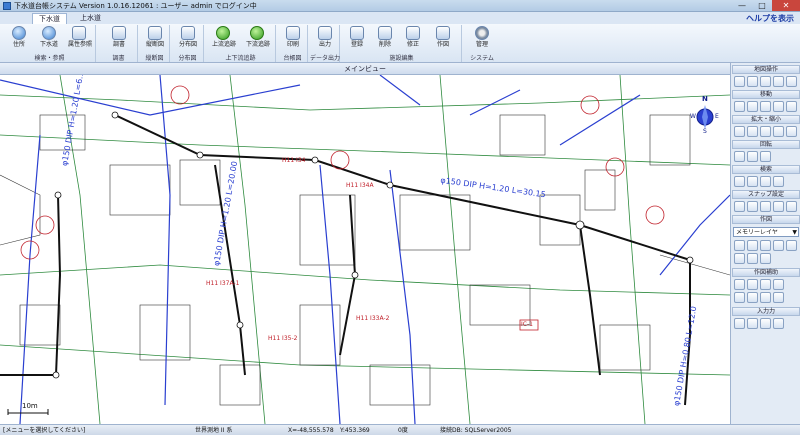  What do you see at coordinates (765, 258) in the screenshot?
I see `draw-fill-icon` at bounding box center [765, 258].